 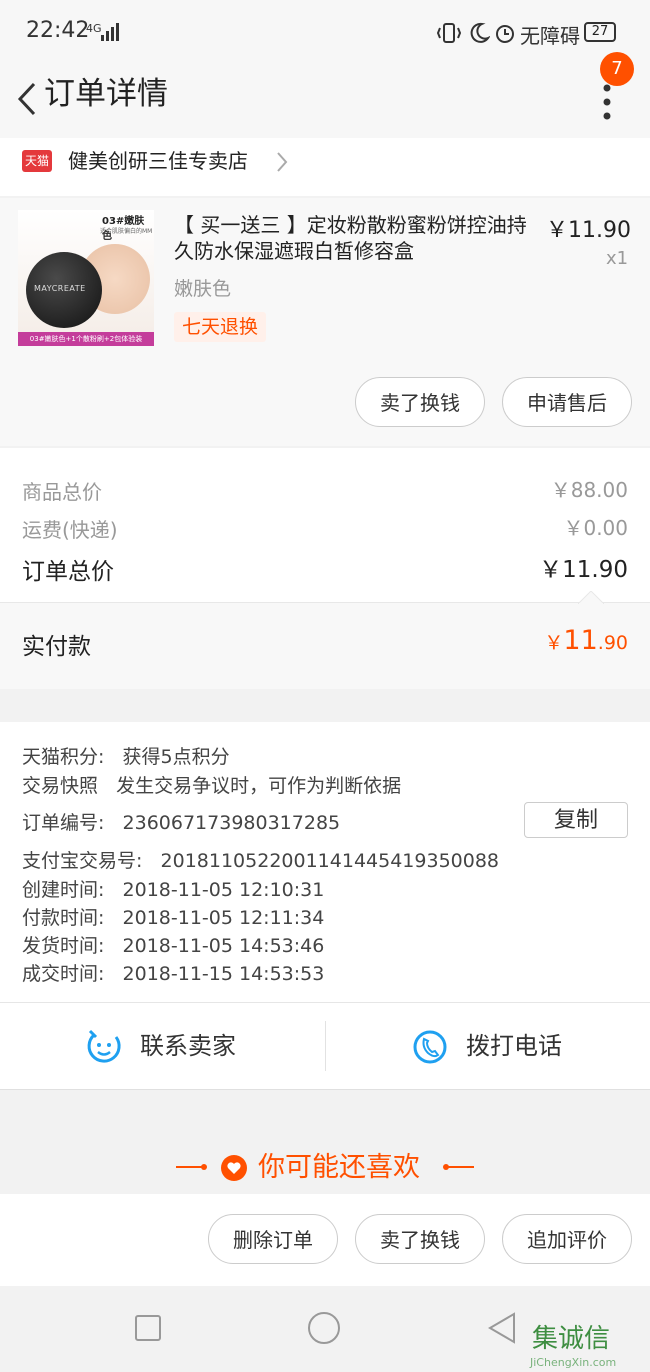 I want to click on home-icon, so click(x=324, y=1328).